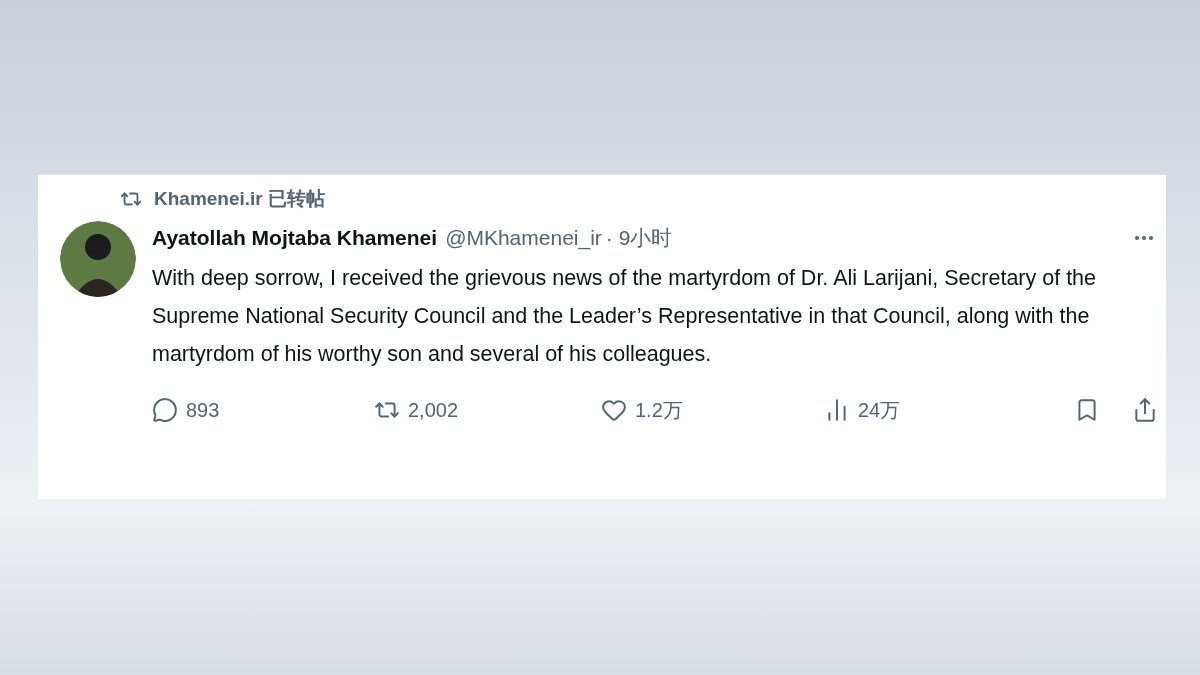 This screenshot has height=675, width=1200. Describe the element at coordinates (1145, 410) in the screenshot. I see `share-icon` at that location.